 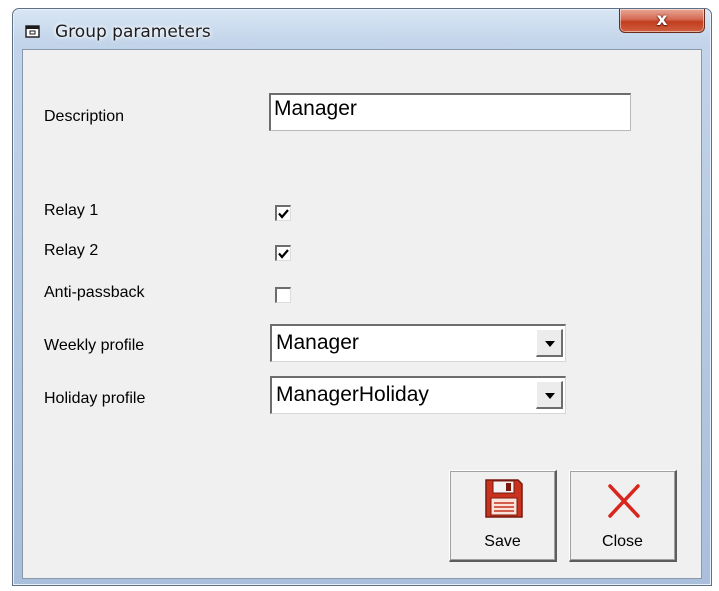 What do you see at coordinates (502, 541) in the screenshot?
I see `save-label: Save` at bounding box center [502, 541].